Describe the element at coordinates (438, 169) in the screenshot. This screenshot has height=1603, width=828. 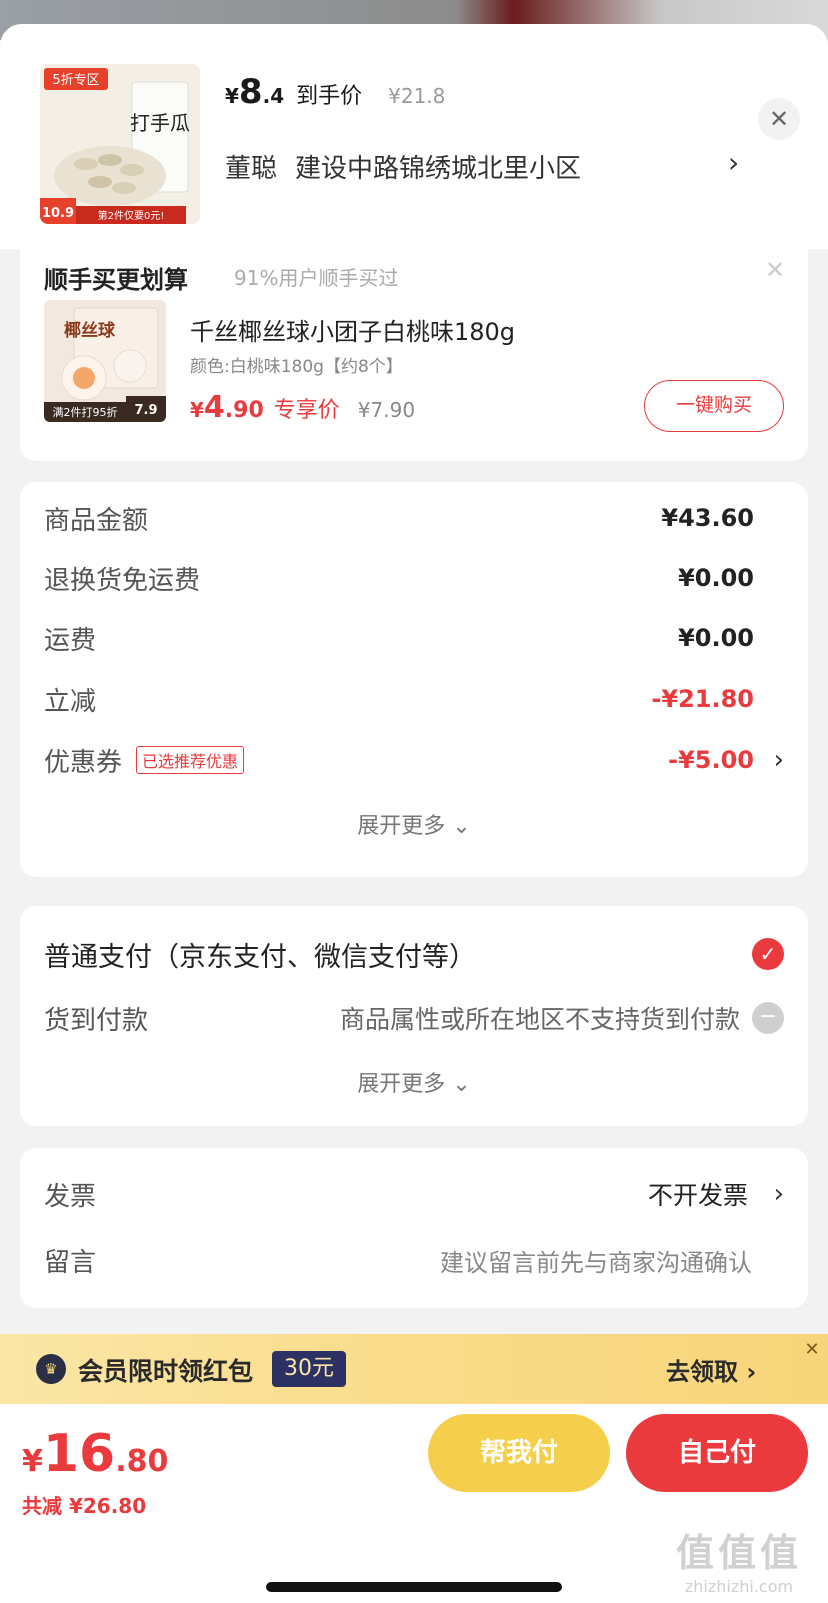
I see `address-text: 建设中路锦绣城北里小区` at that location.